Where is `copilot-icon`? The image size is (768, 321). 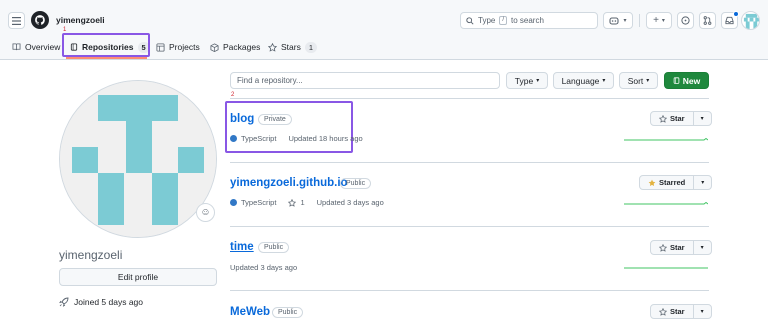 copilot-icon is located at coordinates (614, 21).